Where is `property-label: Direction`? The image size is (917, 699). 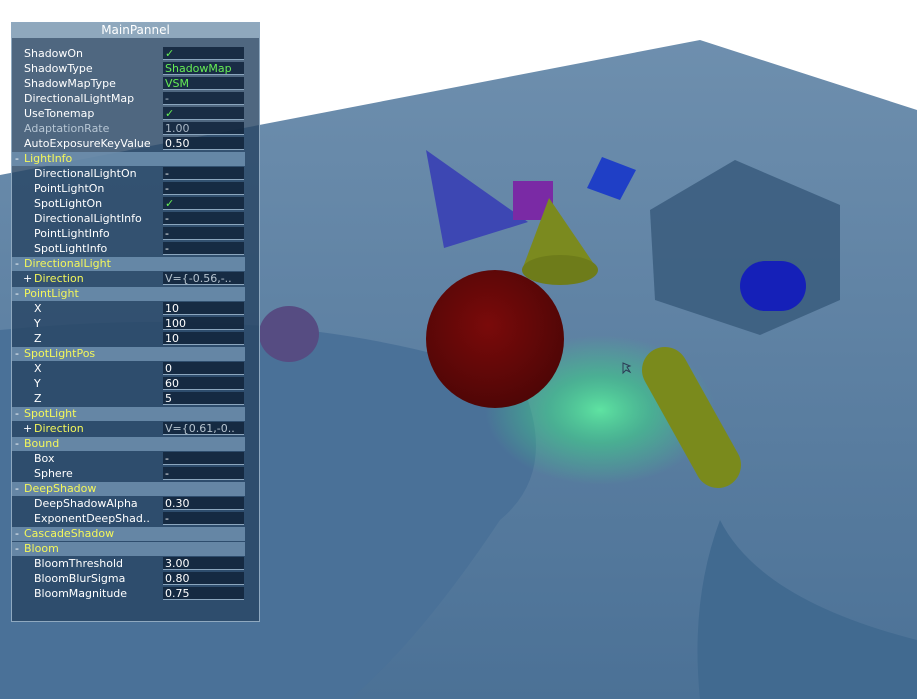
property-label: Direction is located at coordinates (59, 428).